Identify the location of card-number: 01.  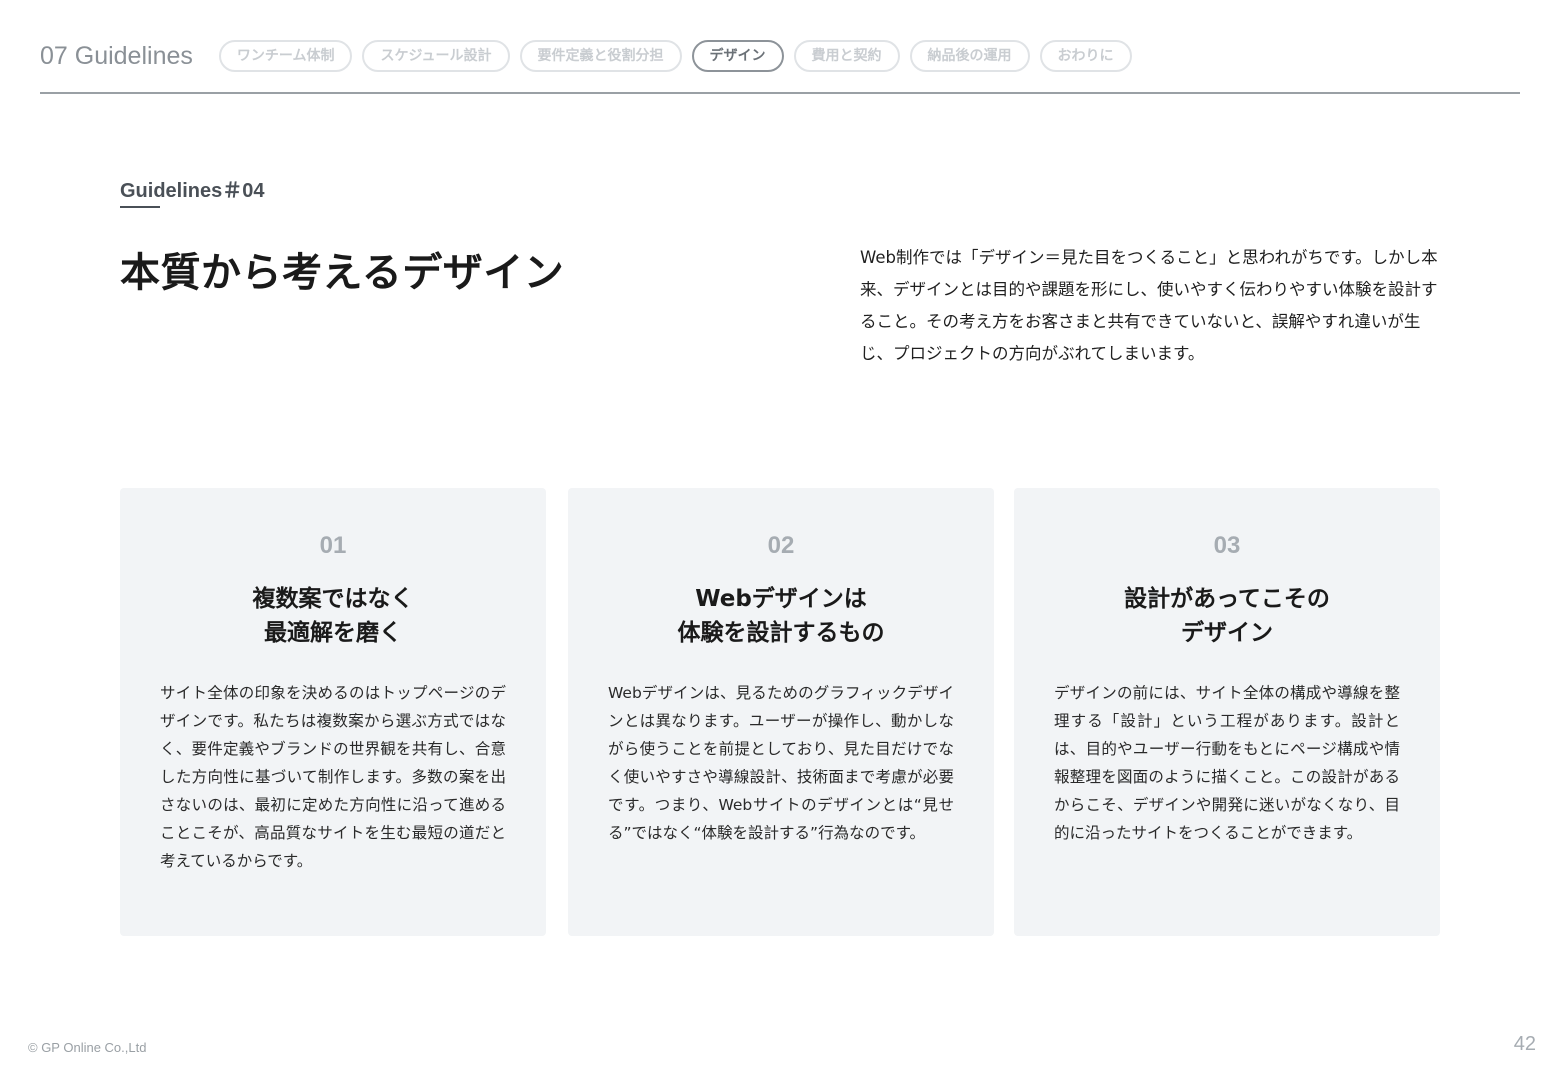
(333, 545).